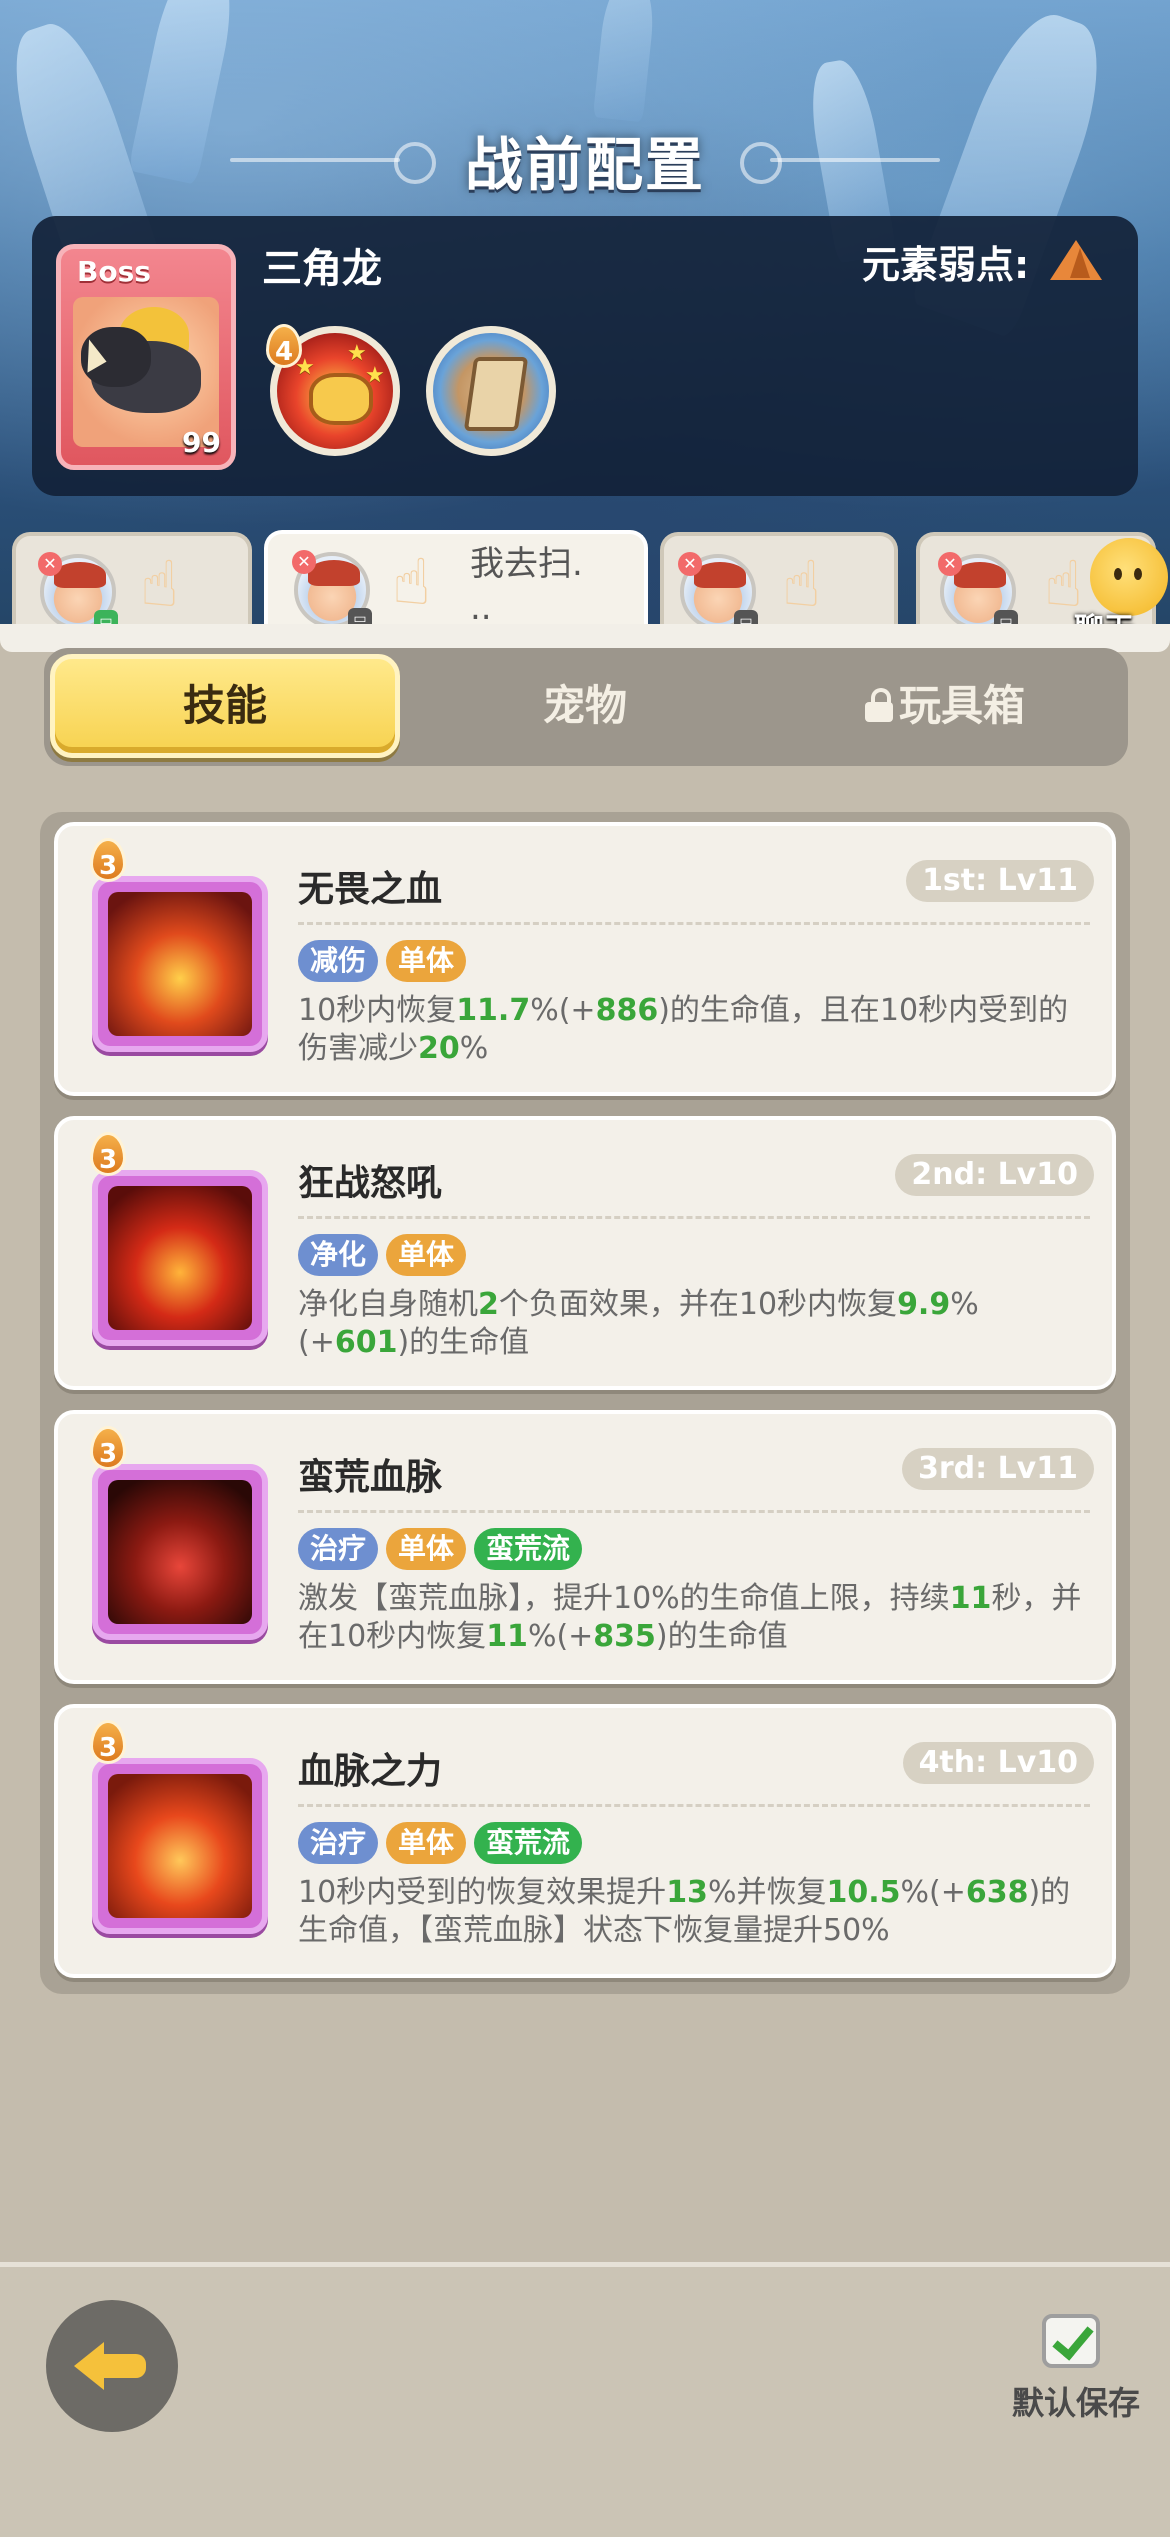  What do you see at coordinates (474, 1048) in the screenshot?
I see `desc-text: %` at bounding box center [474, 1048].